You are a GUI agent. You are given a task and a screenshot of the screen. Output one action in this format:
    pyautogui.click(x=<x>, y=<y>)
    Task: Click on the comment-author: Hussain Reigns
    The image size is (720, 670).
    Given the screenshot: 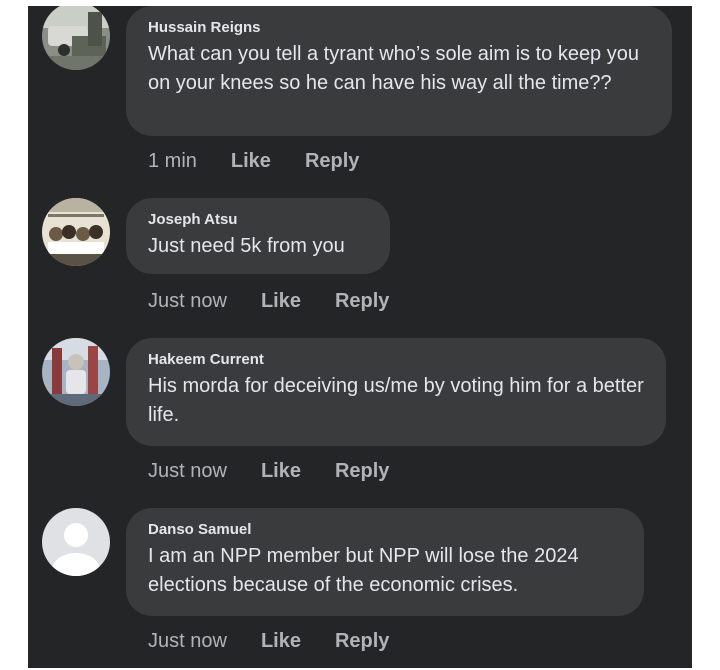 What is the action you would take?
    pyautogui.click(x=399, y=28)
    